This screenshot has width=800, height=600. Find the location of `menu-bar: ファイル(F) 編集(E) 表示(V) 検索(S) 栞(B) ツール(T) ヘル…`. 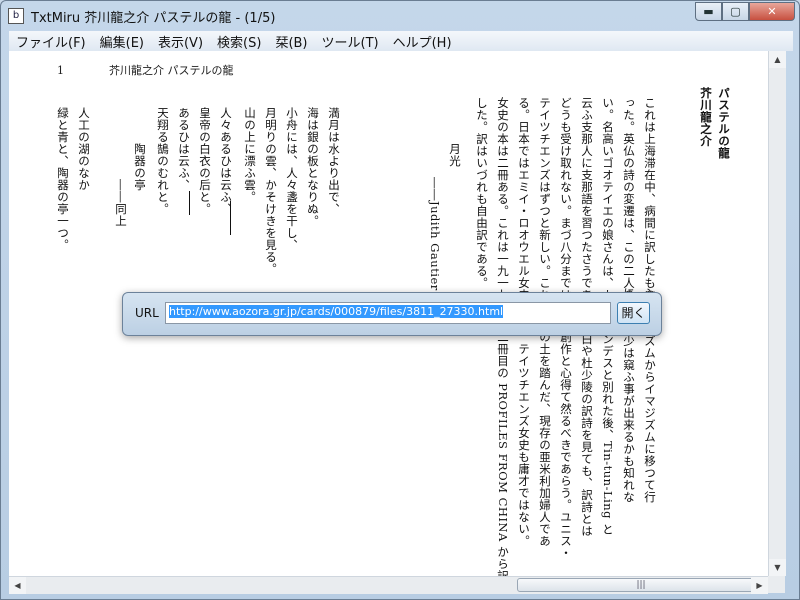

menu-bar: ファイル(F) 編集(E) 表示(V) 検索(S) 栞(B) ツール(T) ヘル… is located at coordinates (401, 41).